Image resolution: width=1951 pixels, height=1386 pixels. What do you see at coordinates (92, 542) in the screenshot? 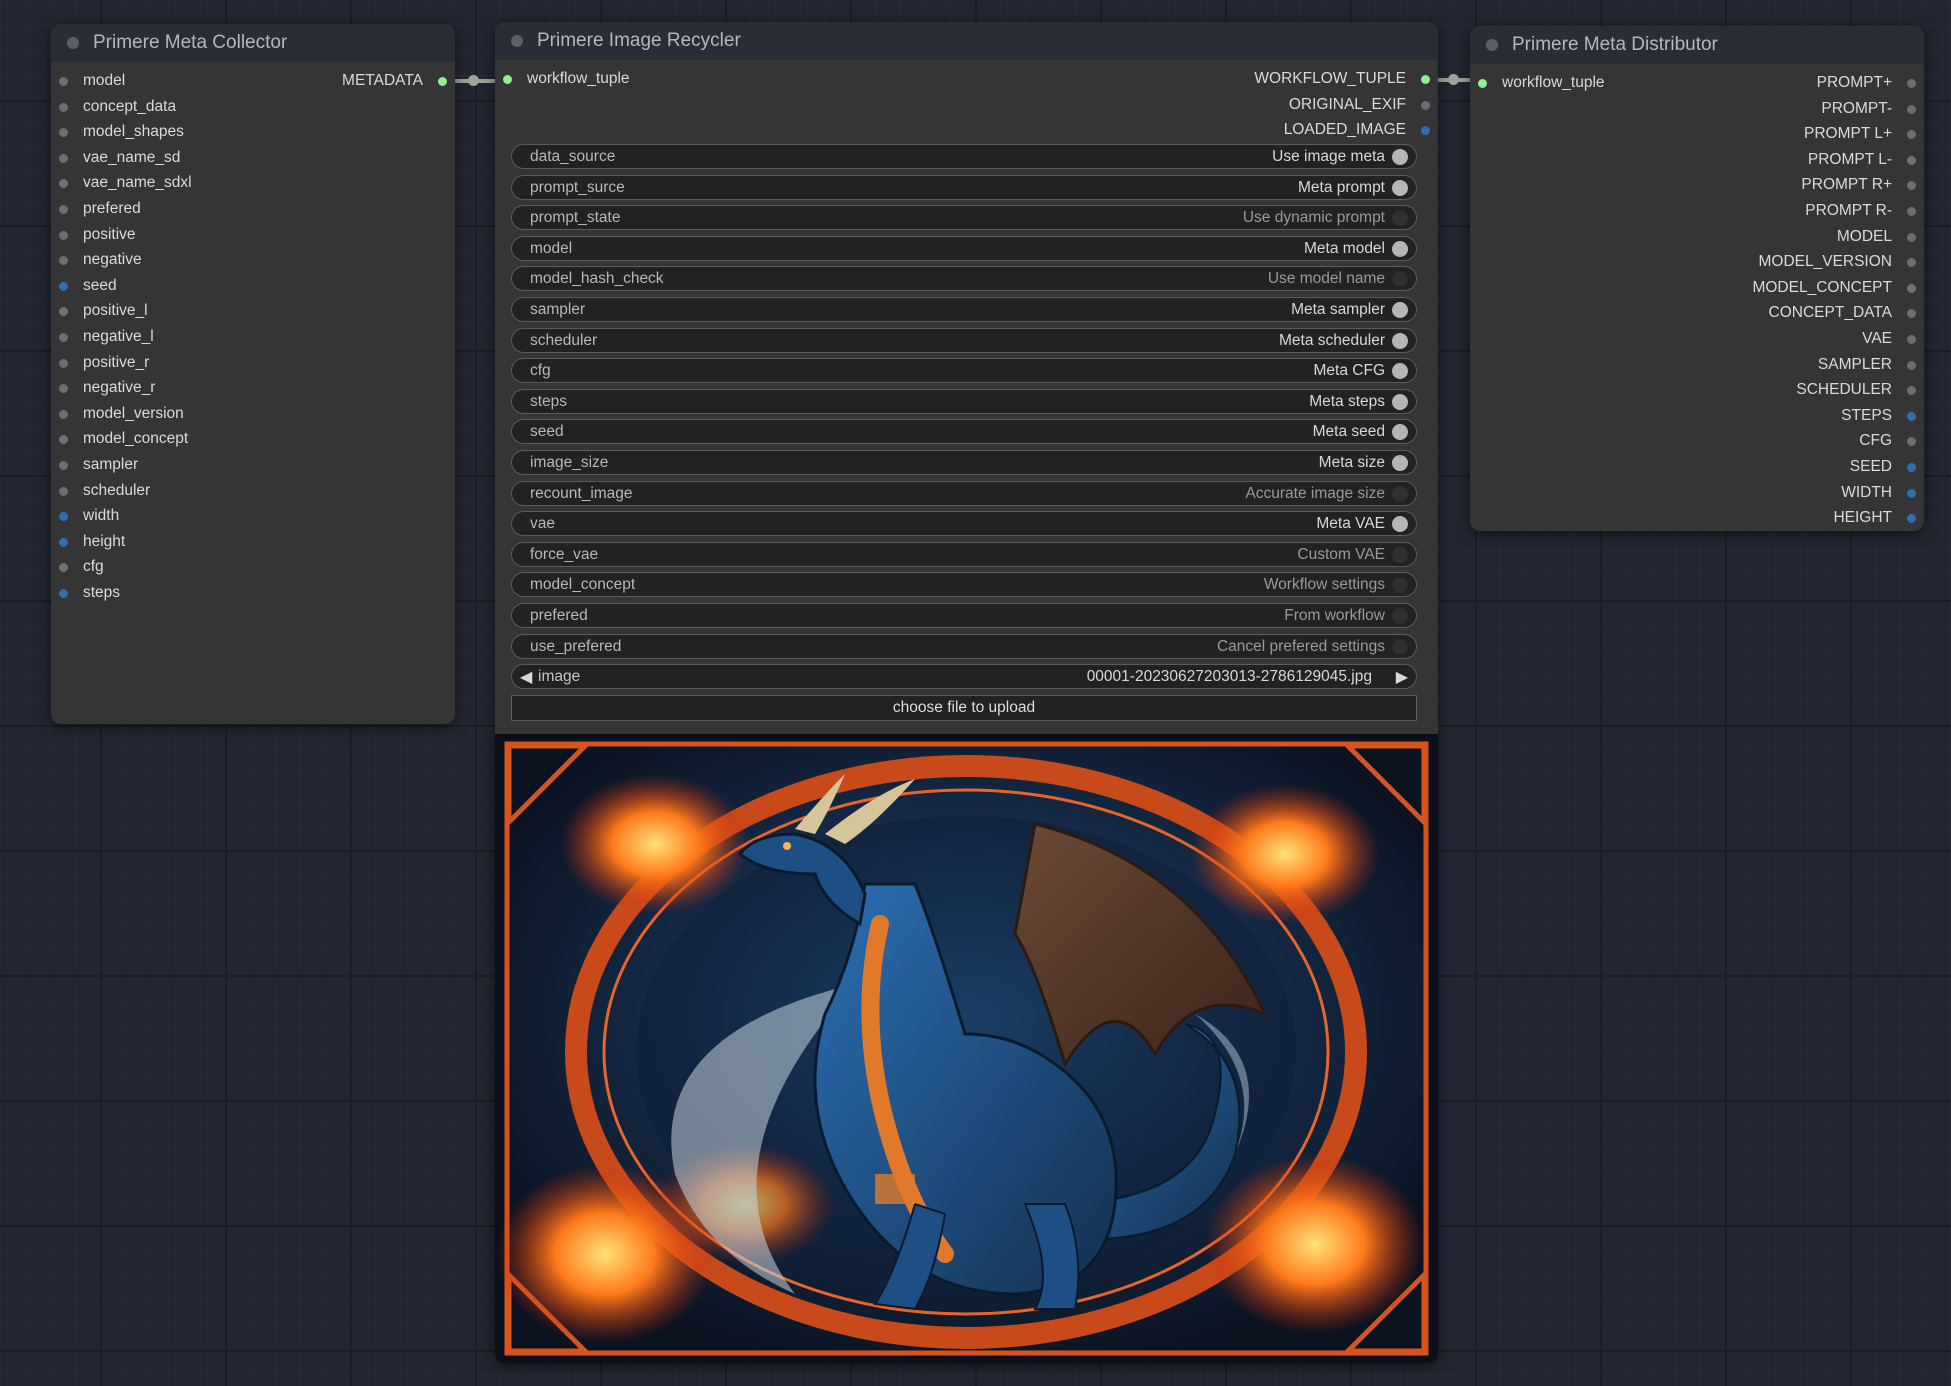
I see `input-slot-height: height` at bounding box center [92, 542].